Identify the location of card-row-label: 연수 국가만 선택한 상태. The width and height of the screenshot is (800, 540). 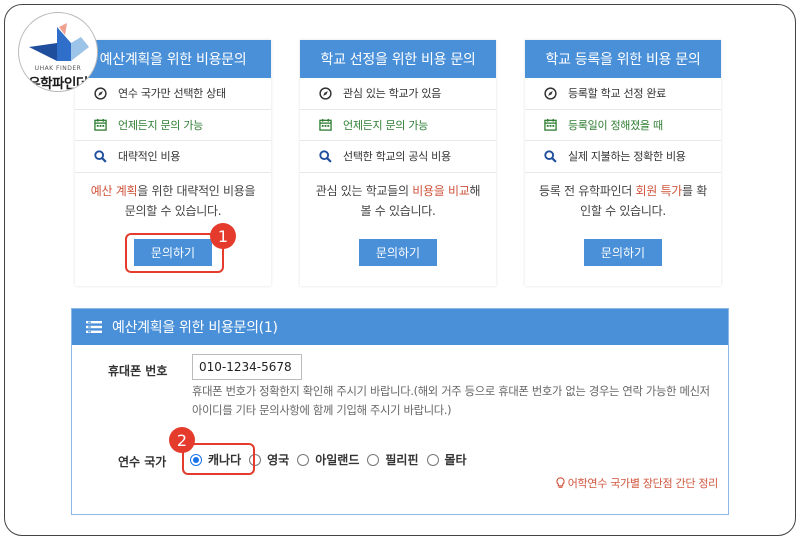
(172, 94).